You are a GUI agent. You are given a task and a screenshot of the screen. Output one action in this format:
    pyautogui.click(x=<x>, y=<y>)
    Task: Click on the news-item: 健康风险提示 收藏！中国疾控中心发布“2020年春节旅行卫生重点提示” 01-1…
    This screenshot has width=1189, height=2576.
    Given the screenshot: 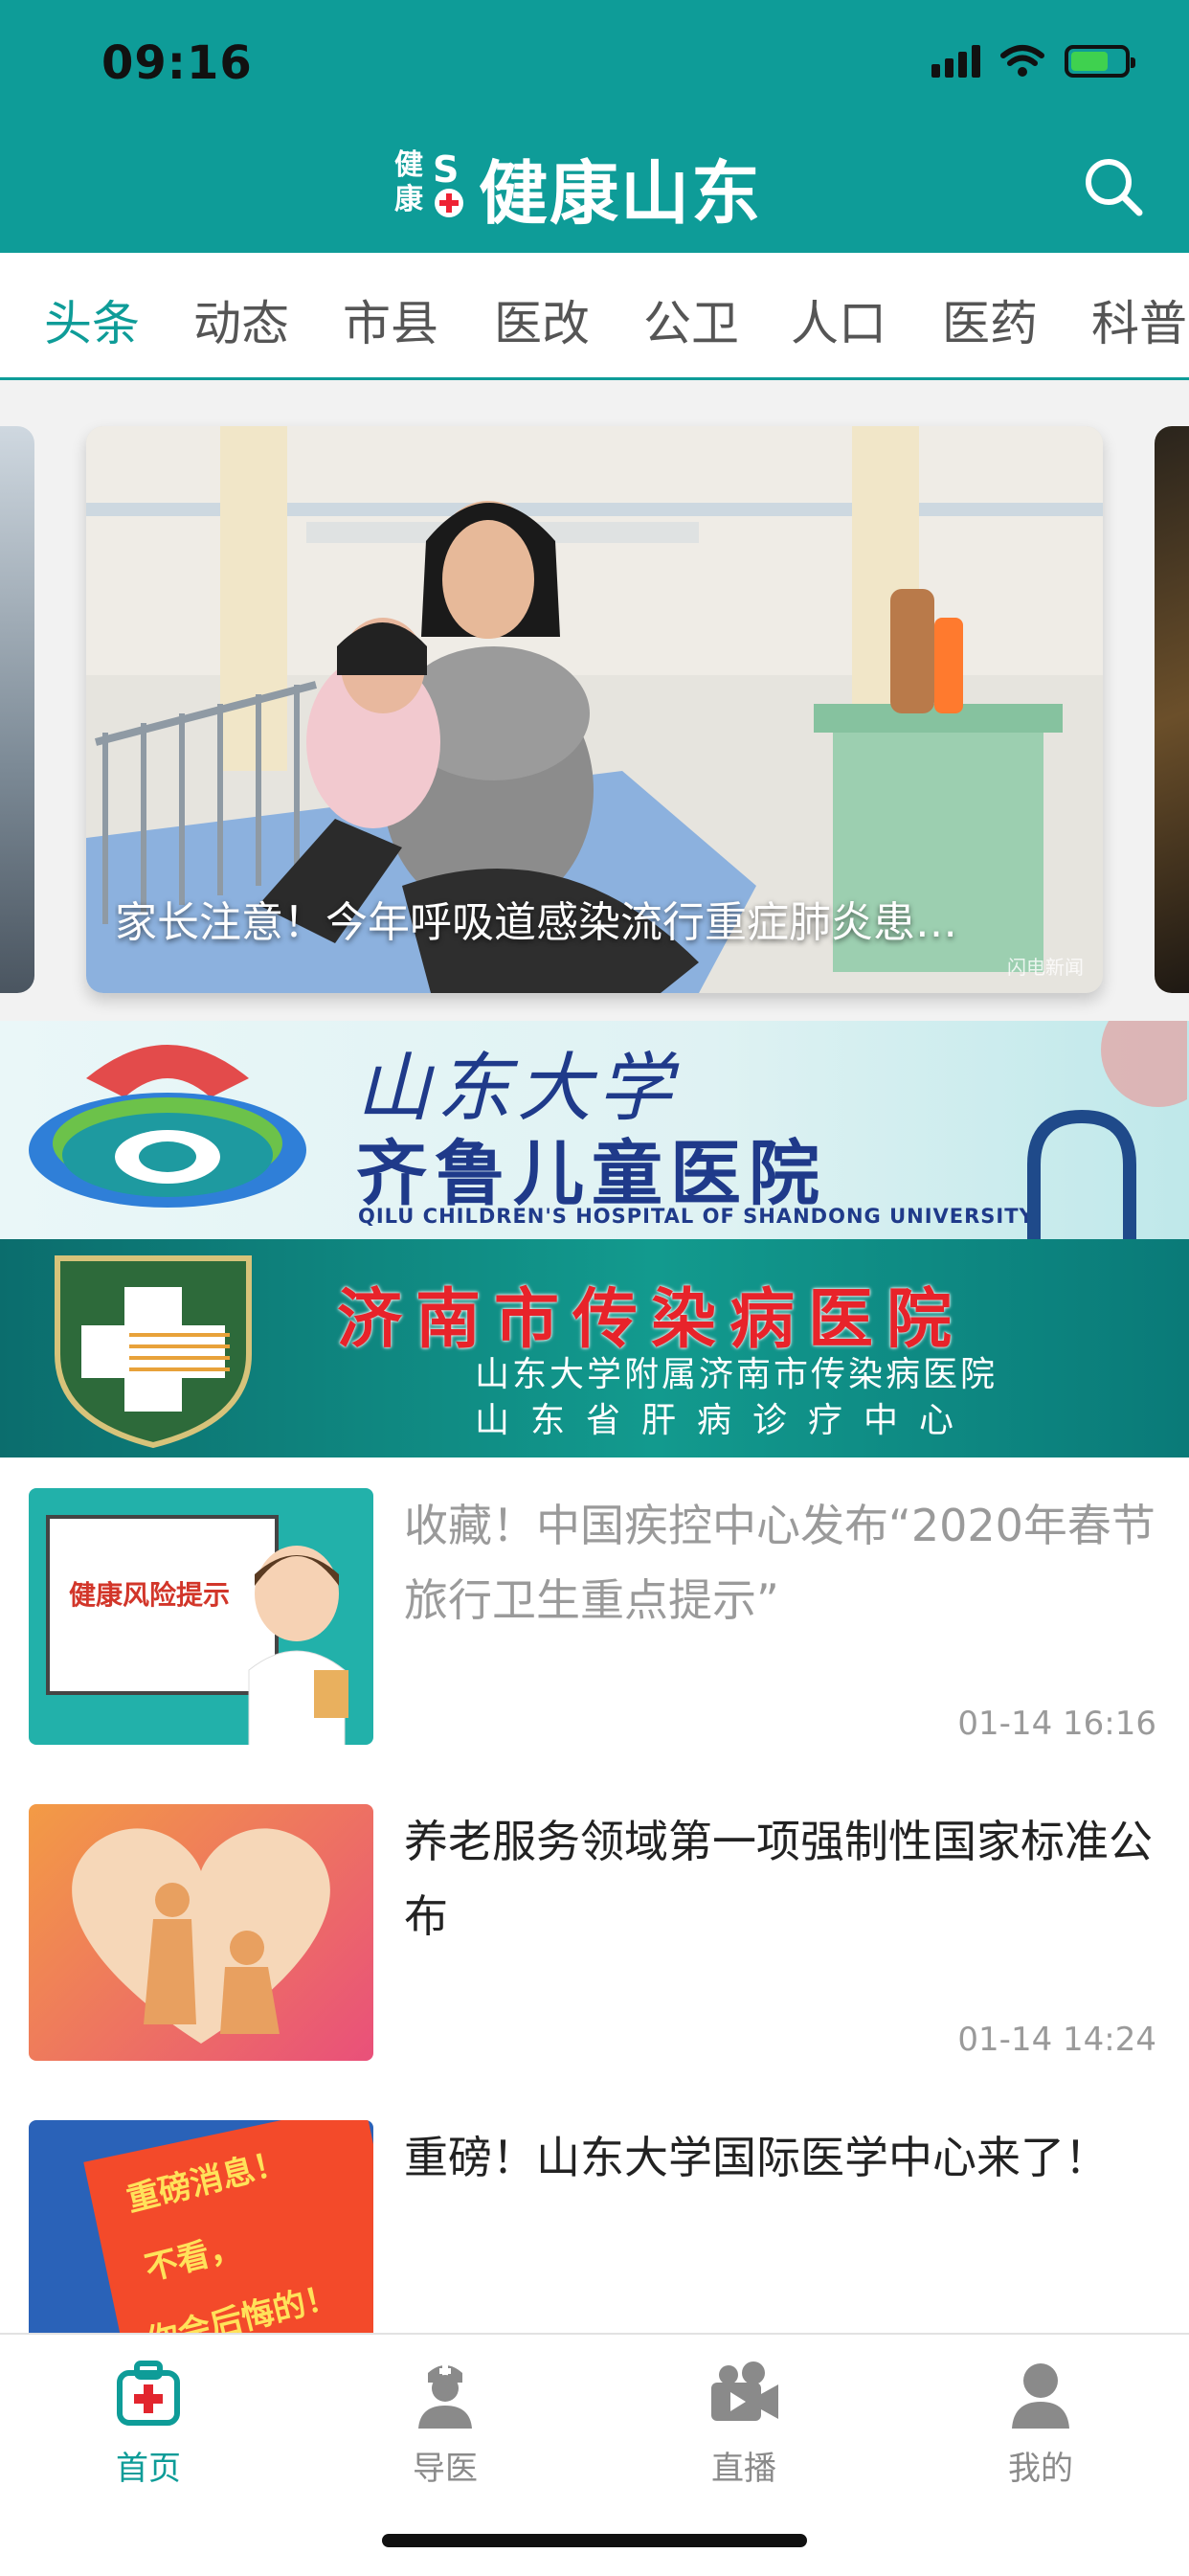 What is the action you would take?
    pyautogui.click(x=594, y=1616)
    